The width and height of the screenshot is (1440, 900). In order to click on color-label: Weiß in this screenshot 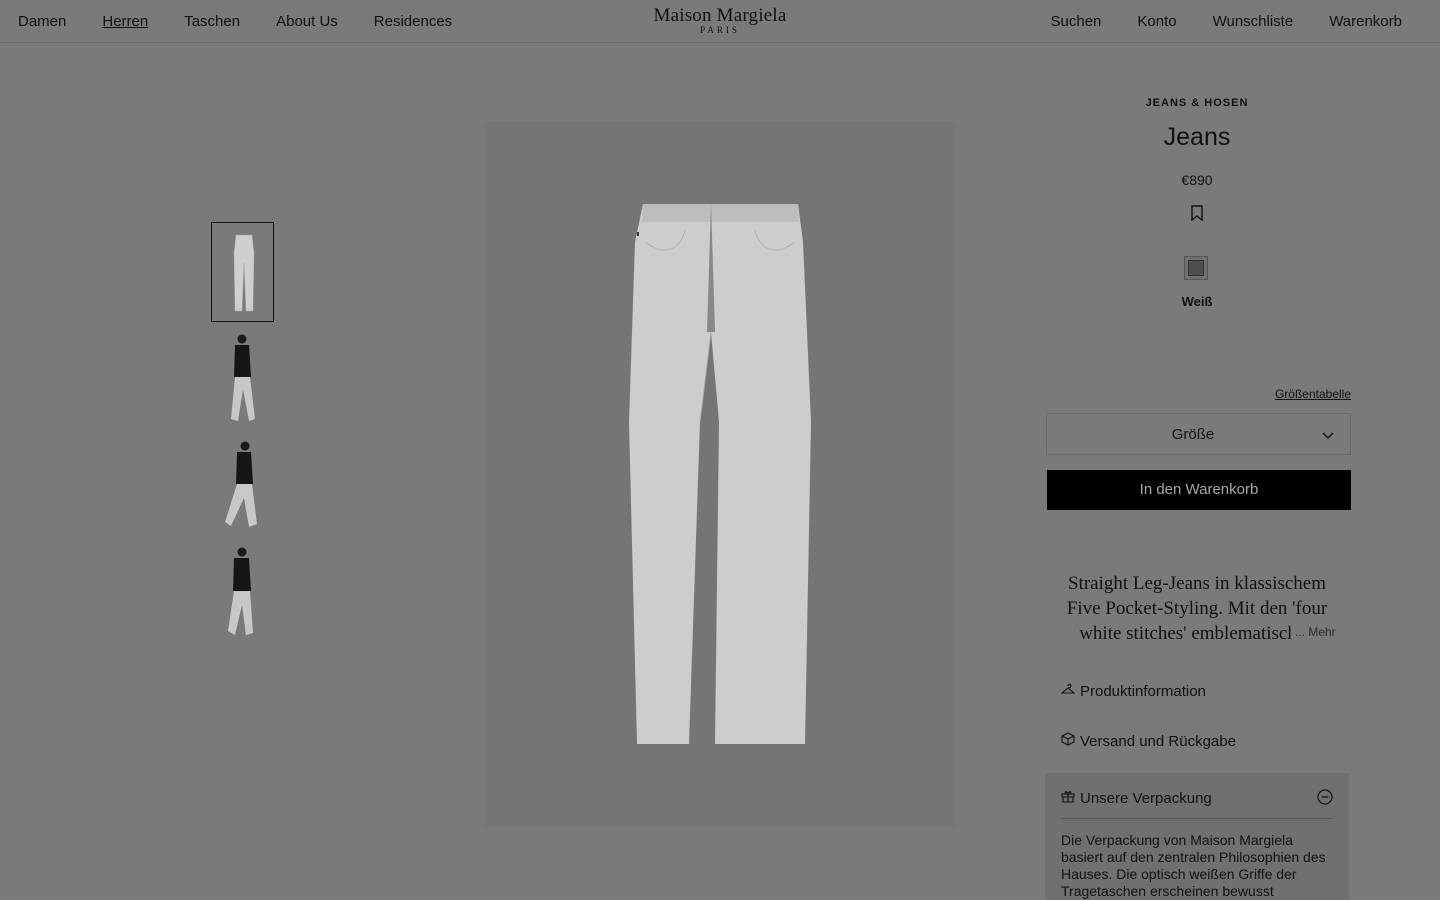, I will do `click(1197, 301)`.